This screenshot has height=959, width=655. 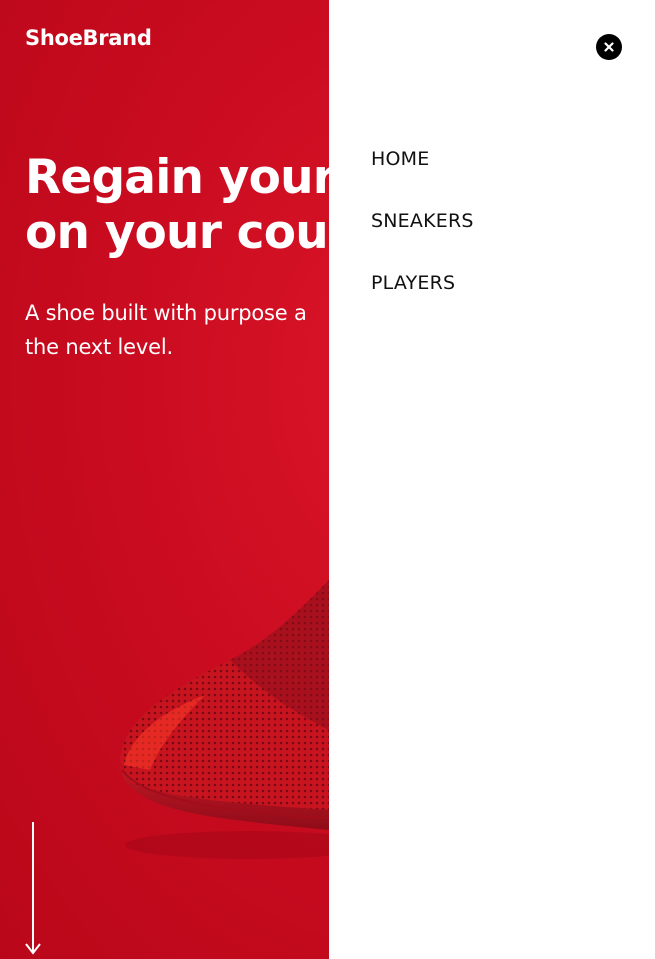 What do you see at coordinates (88, 38) in the screenshot?
I see `brand-logo: ShoeBrand` at bounding box center [88, 38].